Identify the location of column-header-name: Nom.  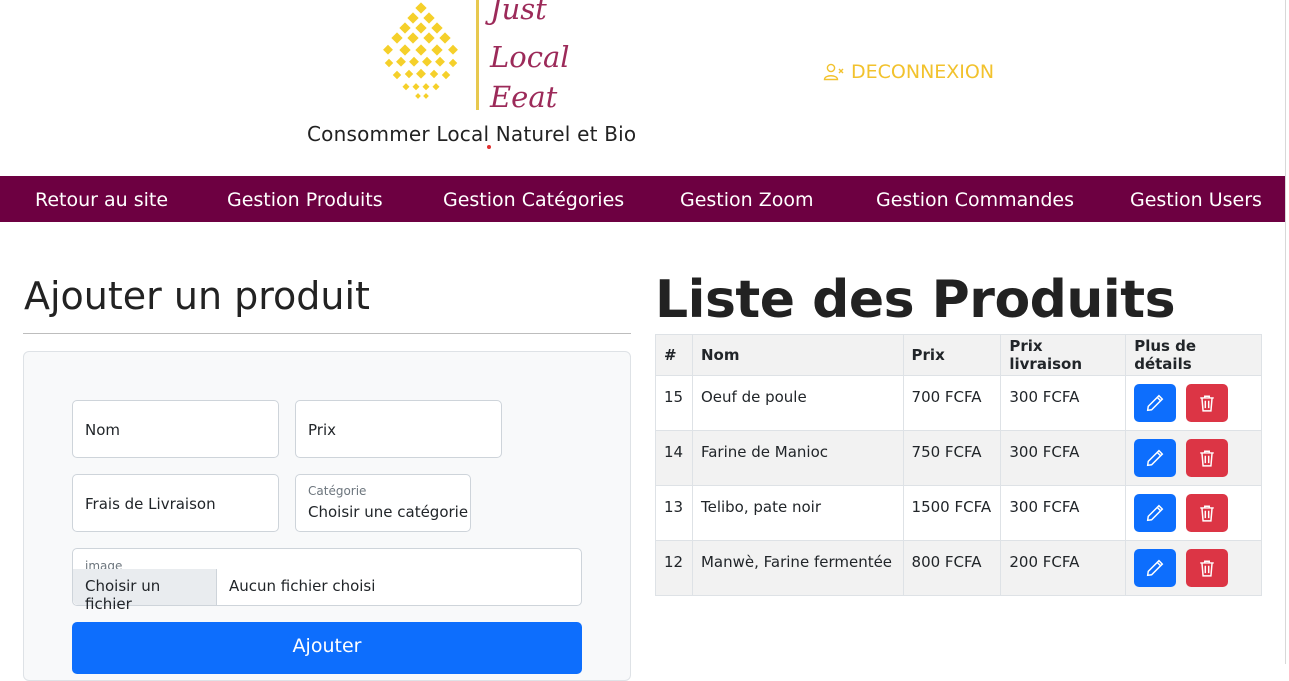
(797, 355).